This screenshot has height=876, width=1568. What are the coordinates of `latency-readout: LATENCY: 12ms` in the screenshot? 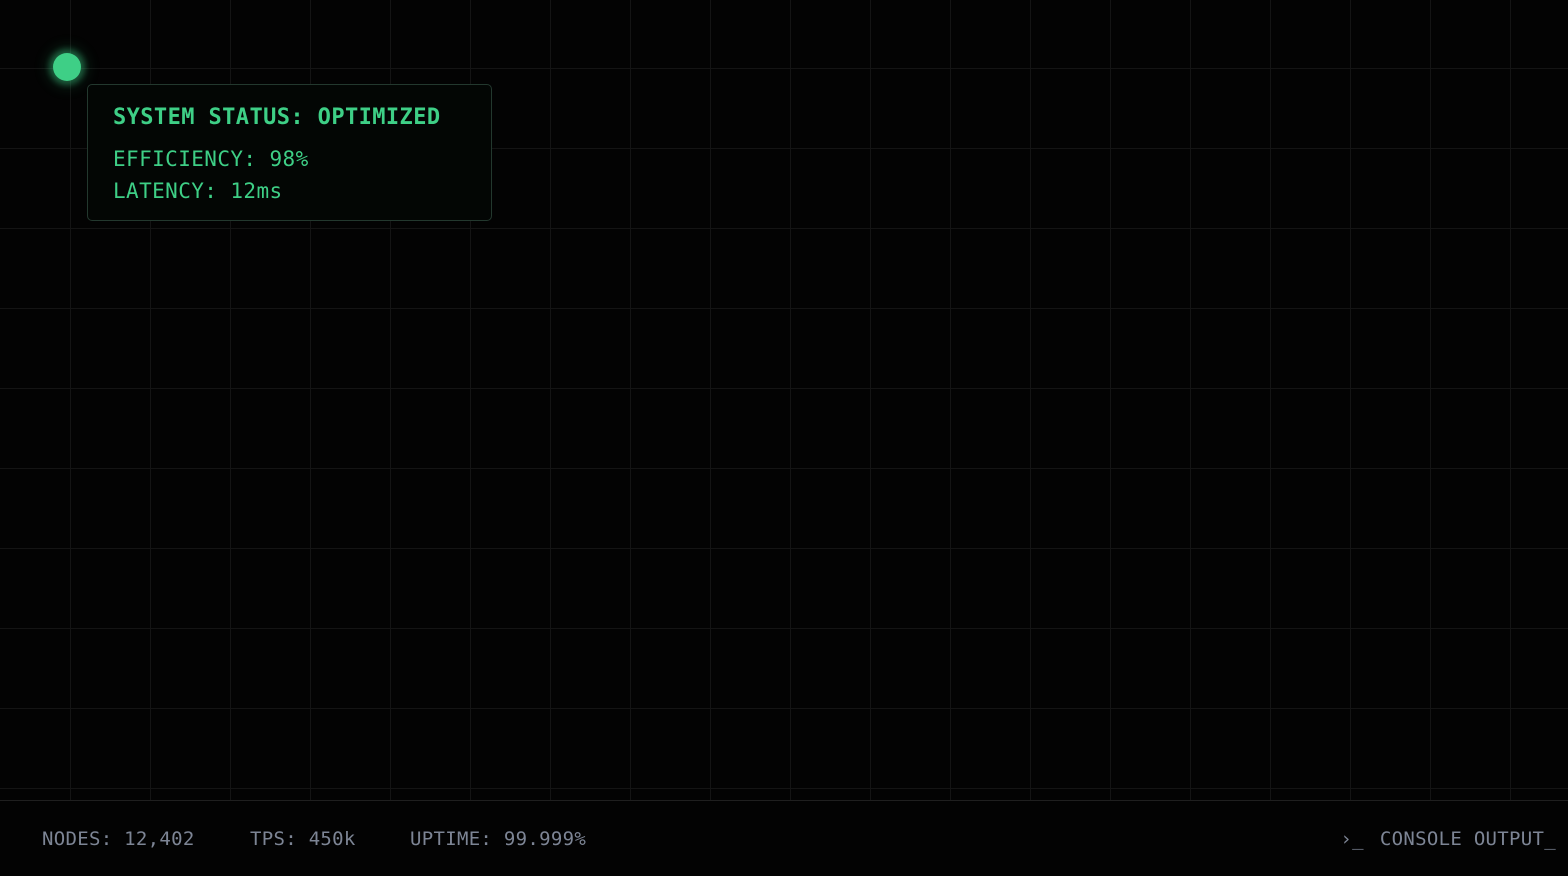 It's located at (198, 191).